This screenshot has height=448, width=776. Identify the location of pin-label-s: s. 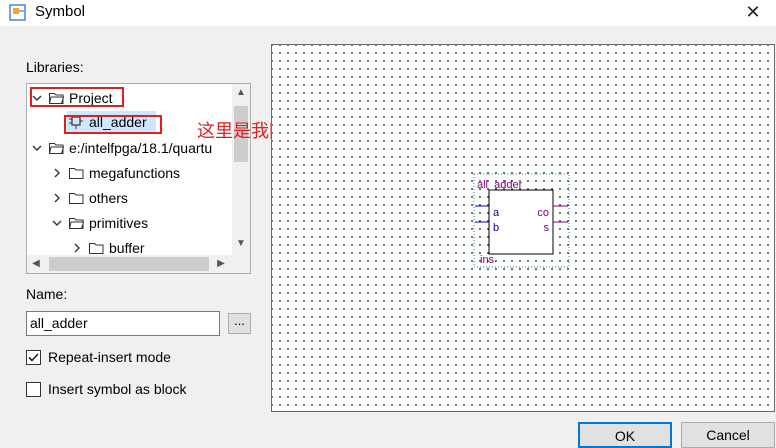
(547, 228).